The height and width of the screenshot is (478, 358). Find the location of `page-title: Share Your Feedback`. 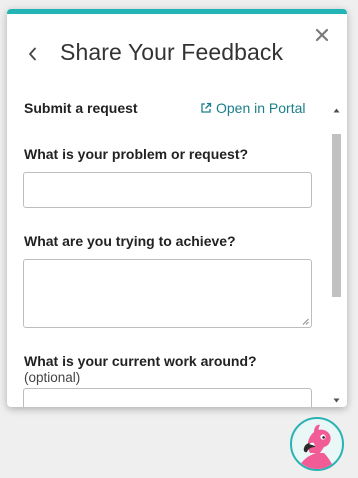

page-title: Share Your Feedback is located at coordinates (172, 52).